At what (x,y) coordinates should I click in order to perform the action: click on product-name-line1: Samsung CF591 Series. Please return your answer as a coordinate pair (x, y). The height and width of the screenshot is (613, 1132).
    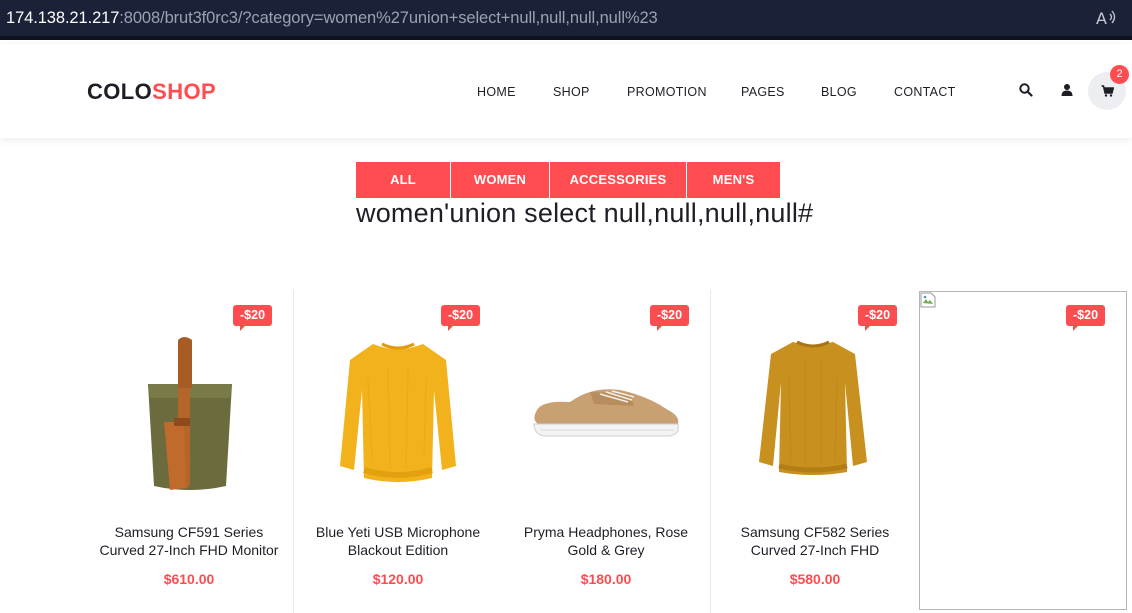
    Looking at the image, I should click on (189, 532).